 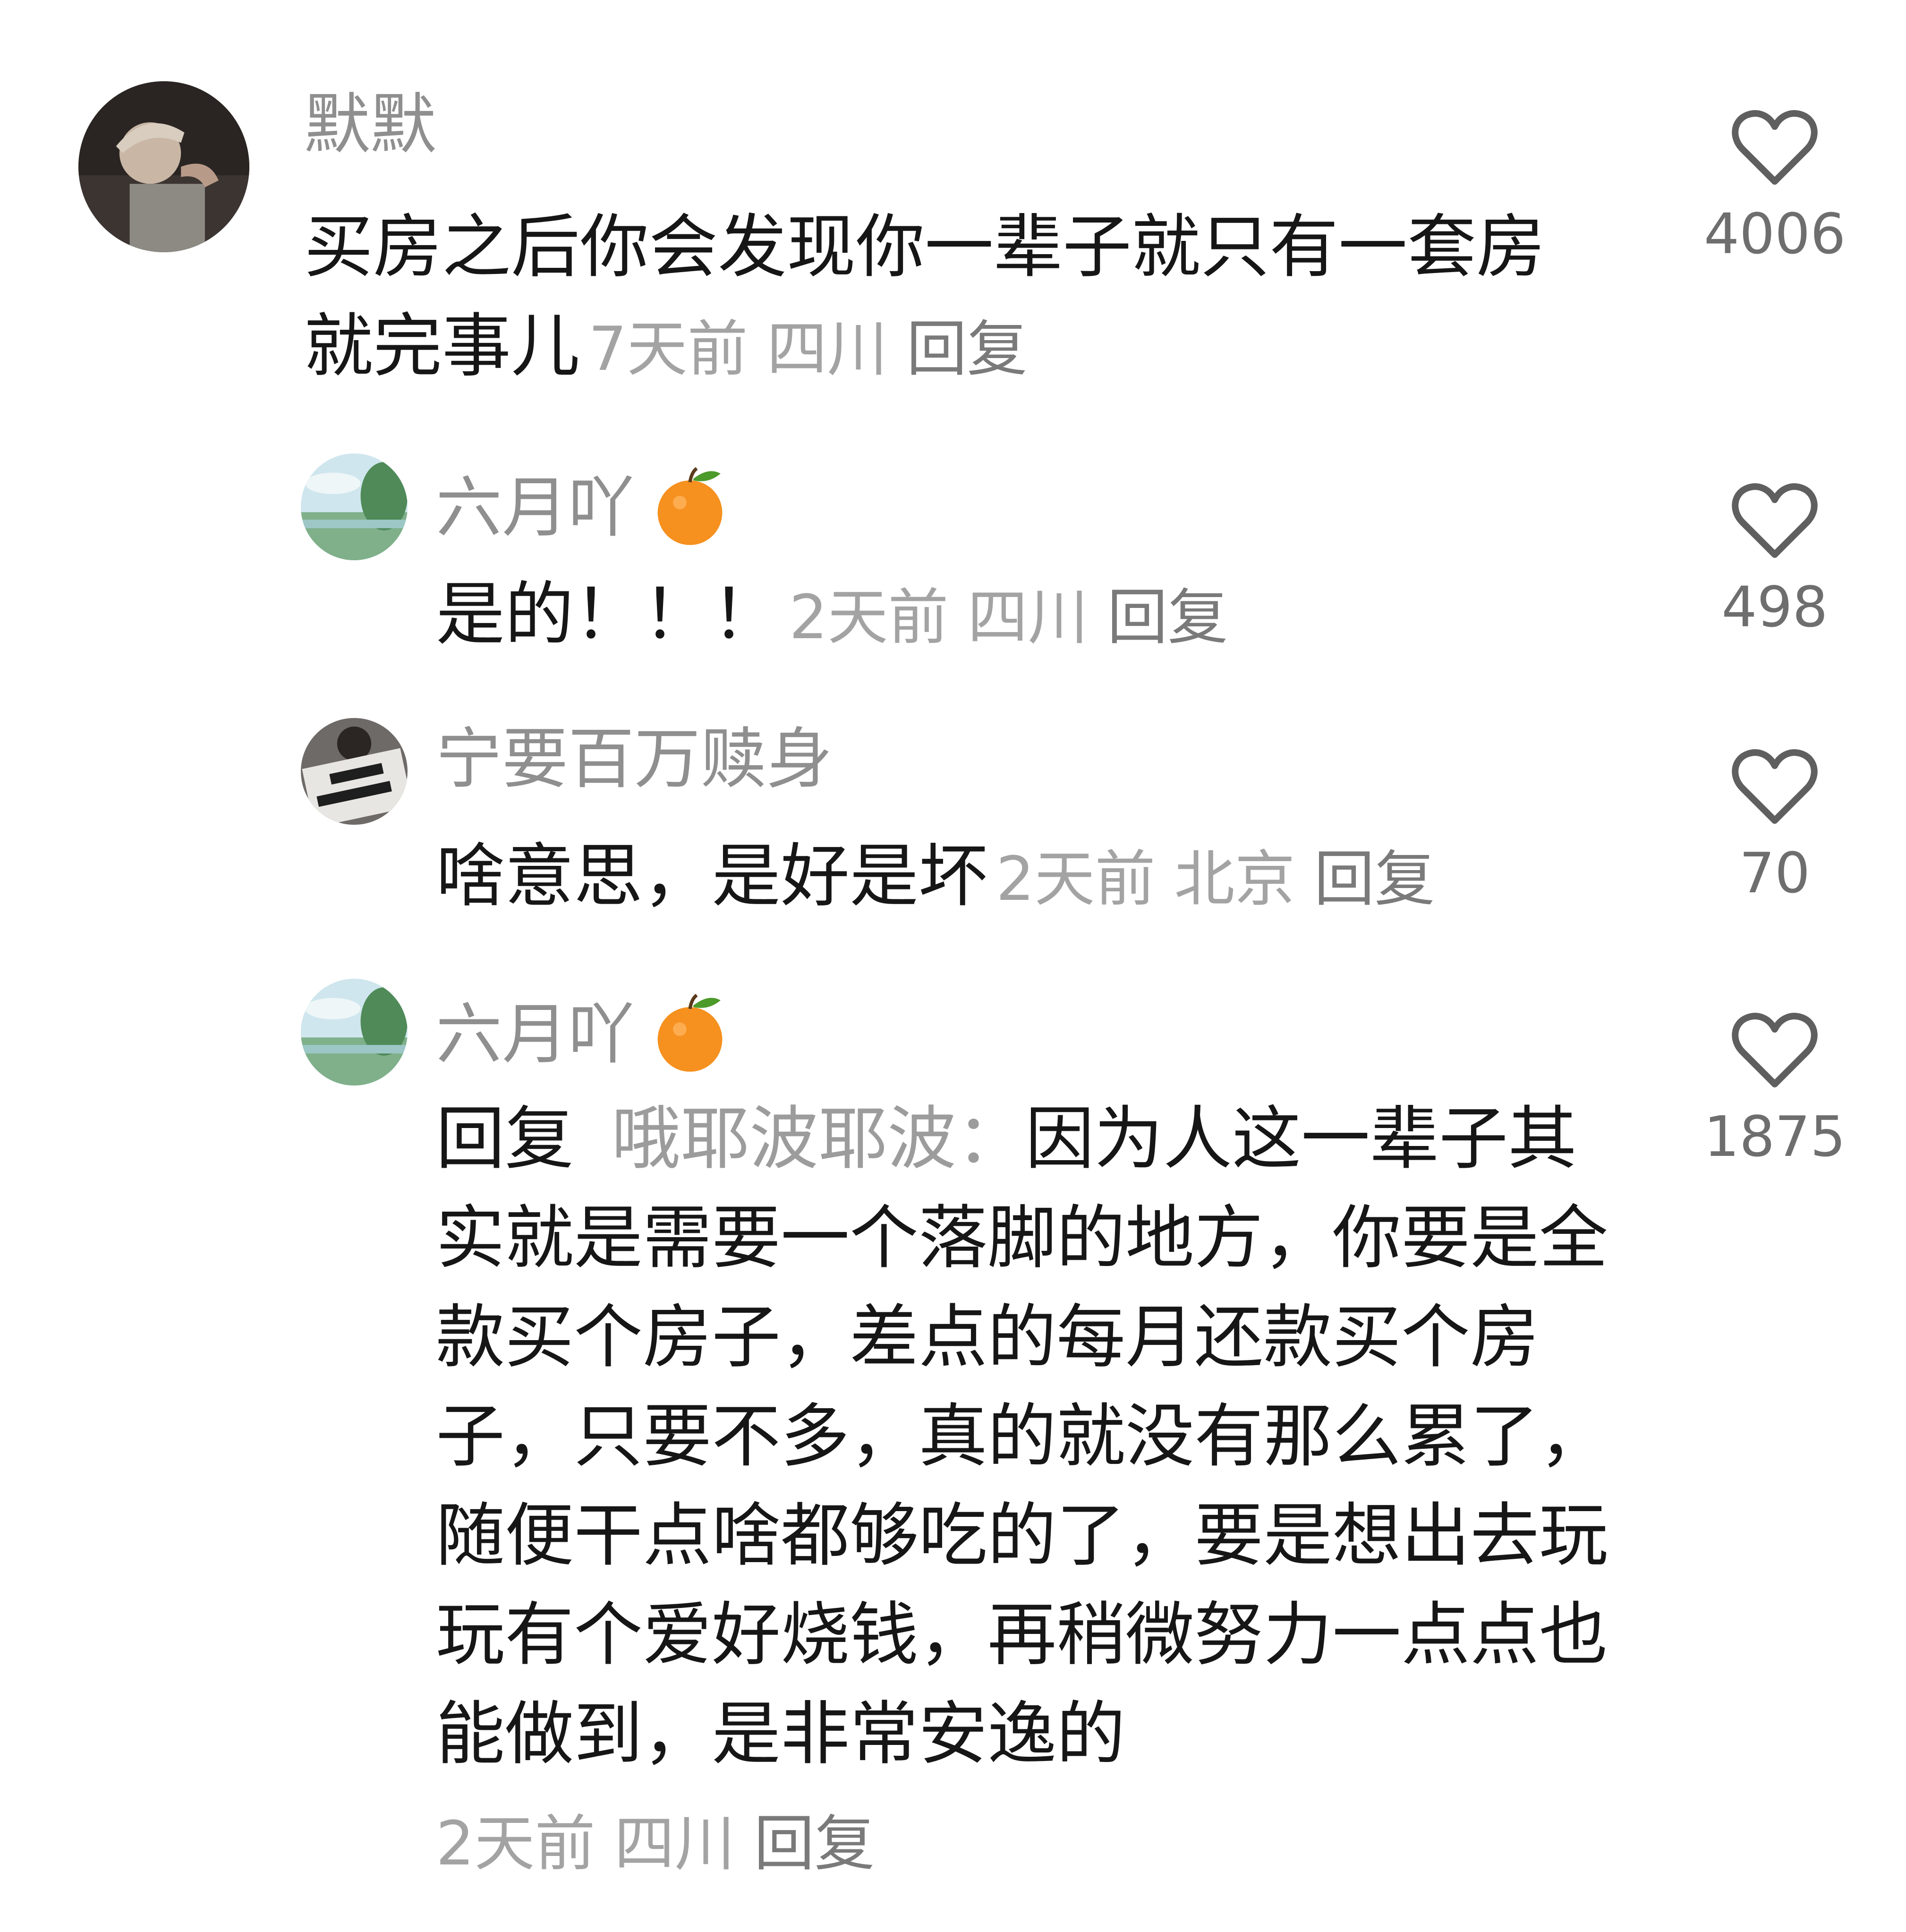 What do you see at coordinates (818, 1139) in the screenshot?
I see `reply-target-username: 哦耶波耶波：` at bounding box center [818, 1139].